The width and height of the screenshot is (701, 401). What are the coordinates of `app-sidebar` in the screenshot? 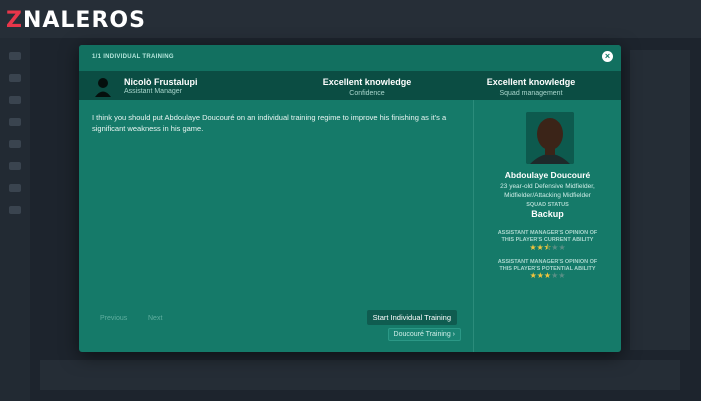 It's located at (15, 219).